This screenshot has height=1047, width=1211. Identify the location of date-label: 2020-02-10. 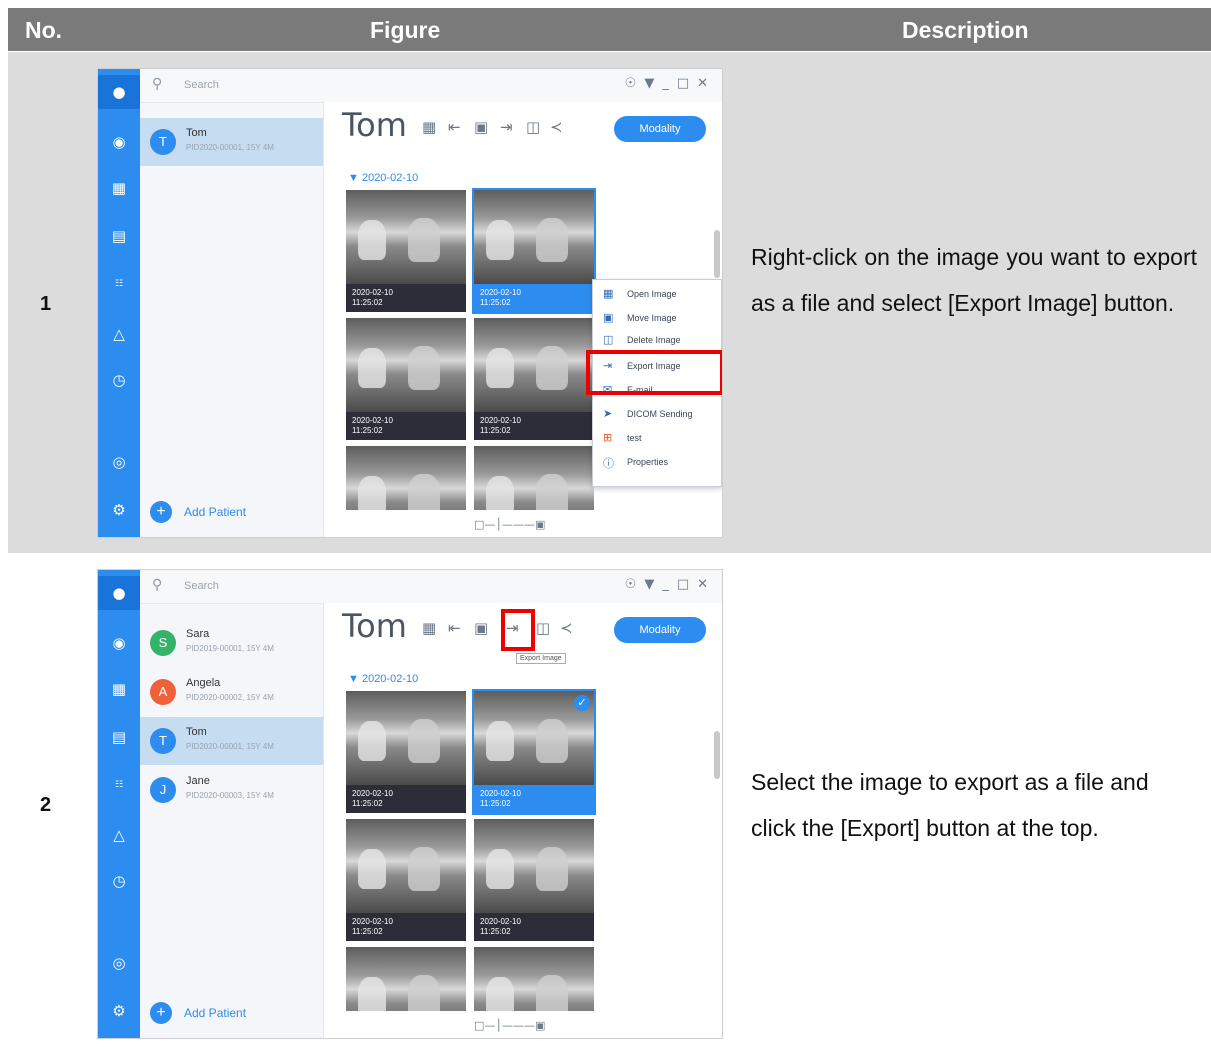
(390, 679).